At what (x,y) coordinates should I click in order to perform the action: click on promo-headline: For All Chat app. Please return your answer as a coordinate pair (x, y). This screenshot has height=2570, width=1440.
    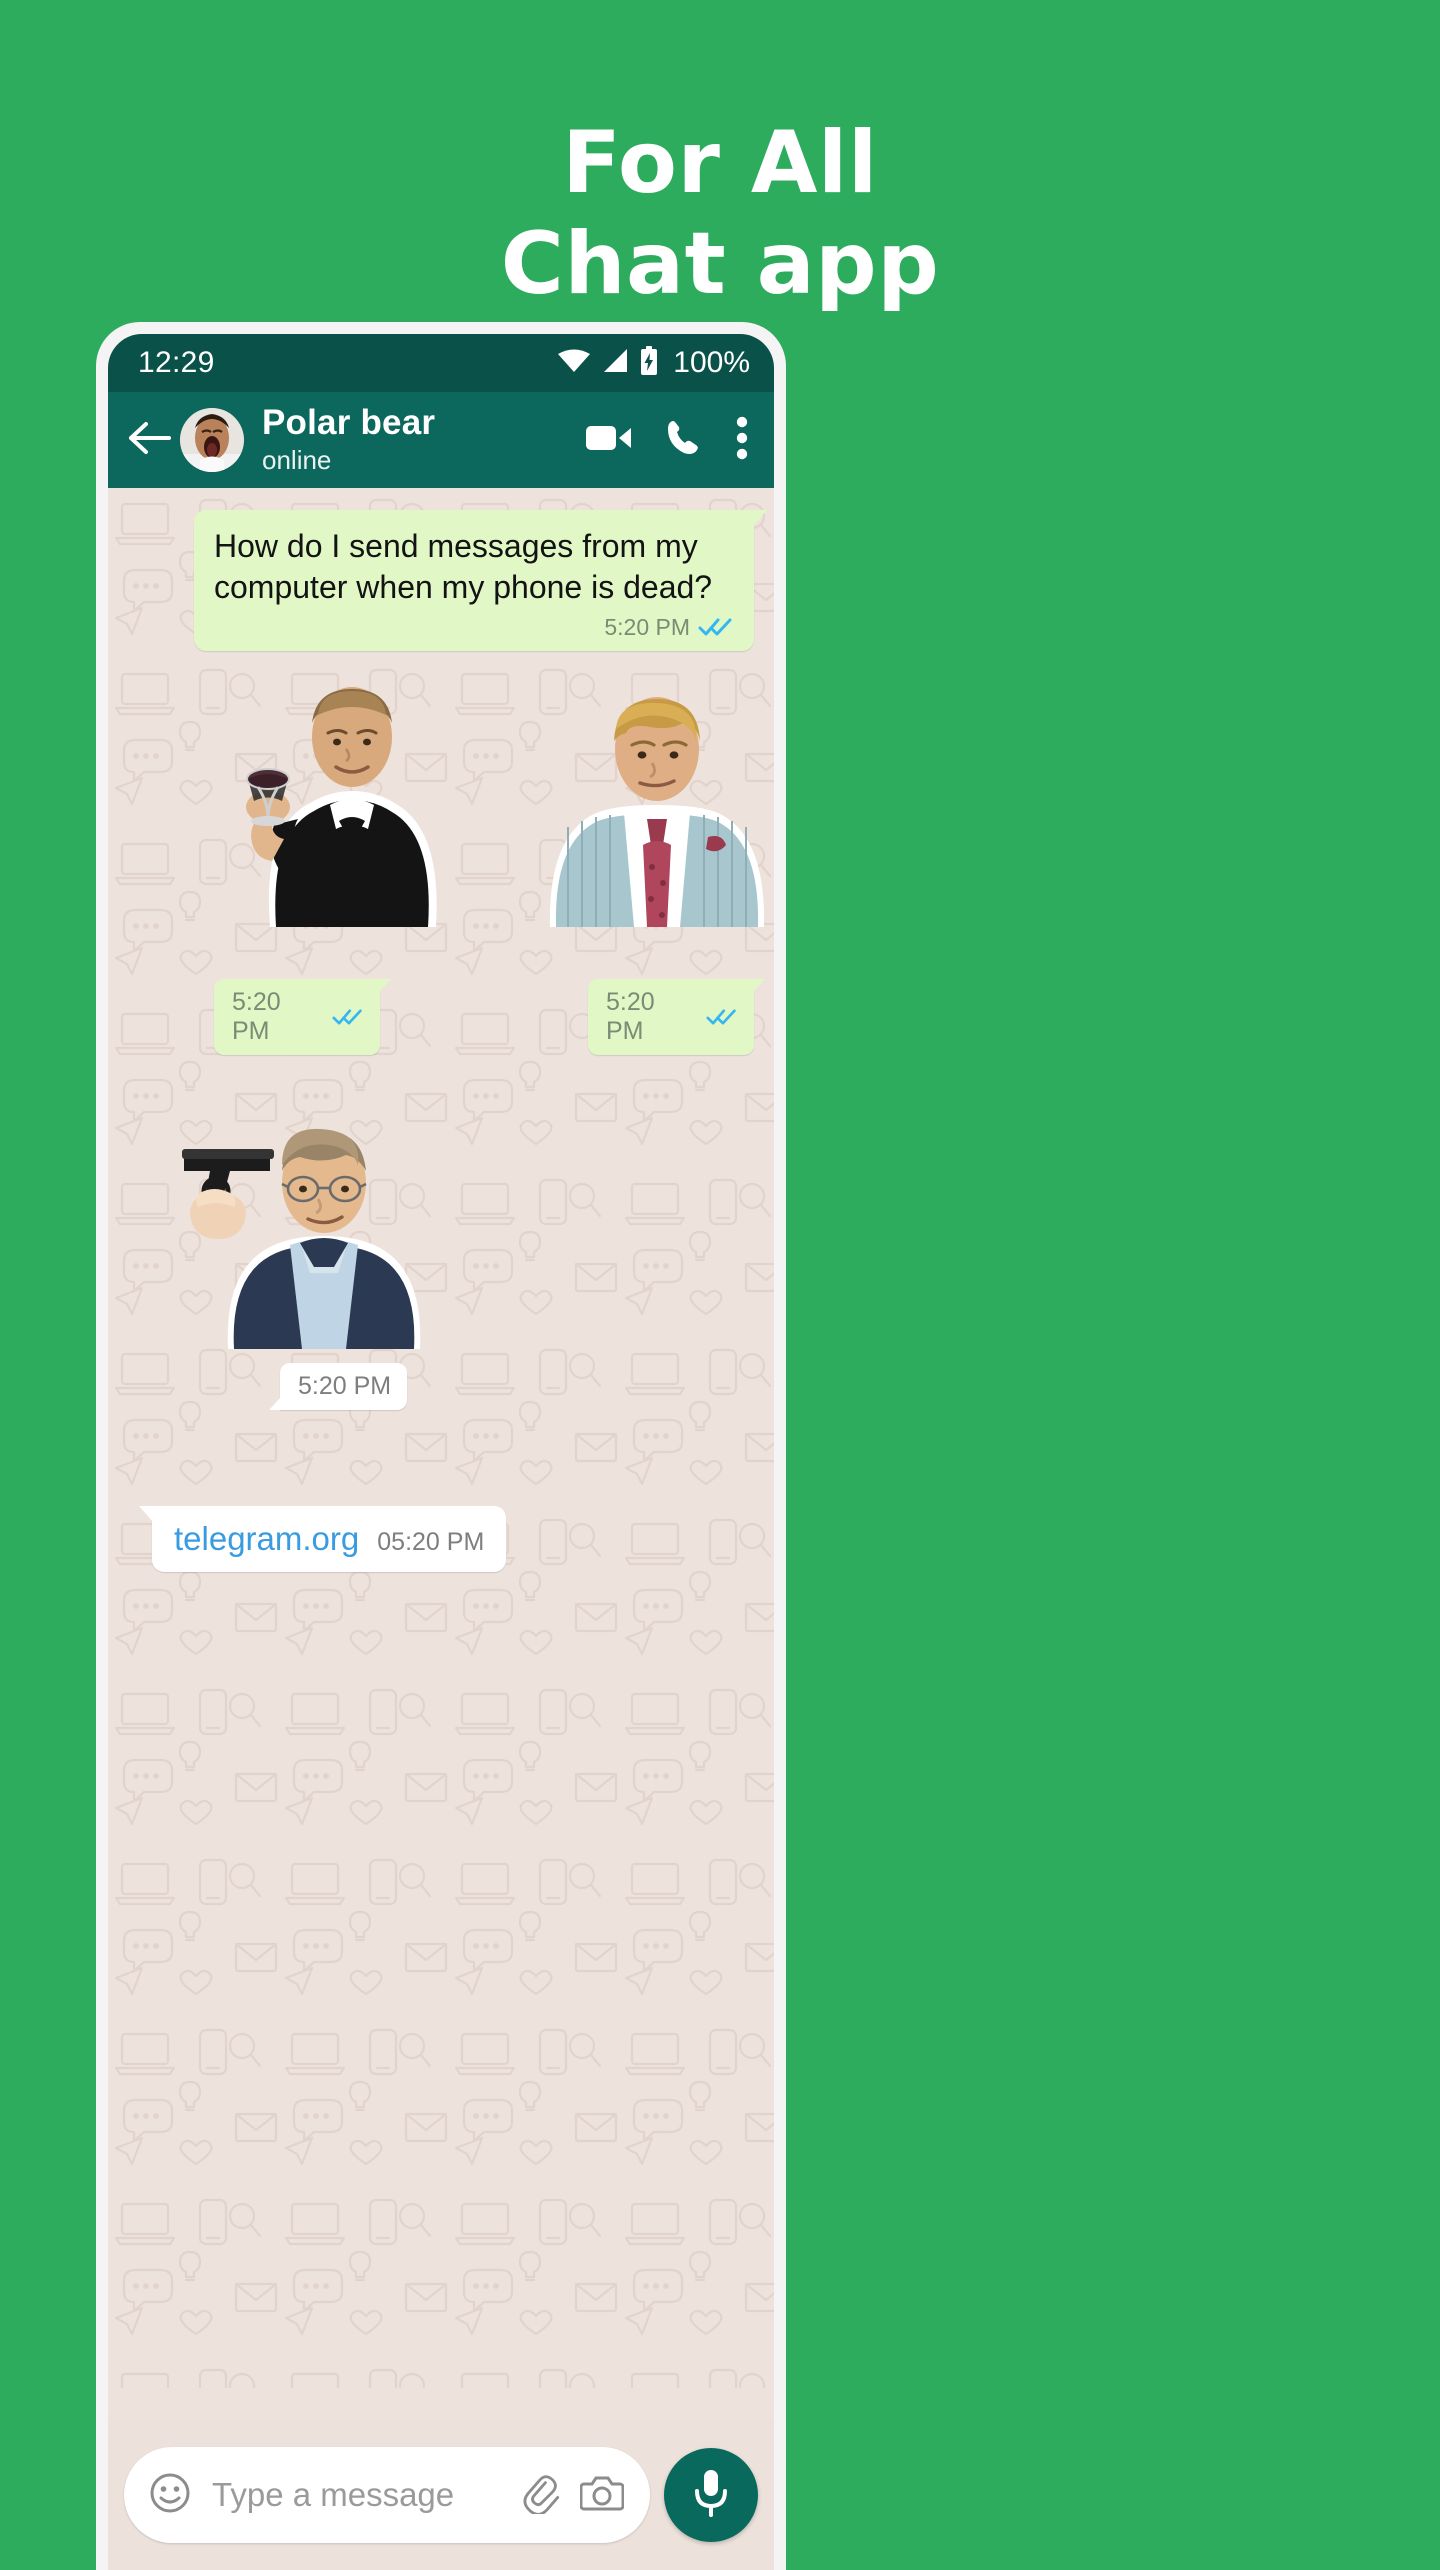
    Looking at the image, I should click on (720, 216).